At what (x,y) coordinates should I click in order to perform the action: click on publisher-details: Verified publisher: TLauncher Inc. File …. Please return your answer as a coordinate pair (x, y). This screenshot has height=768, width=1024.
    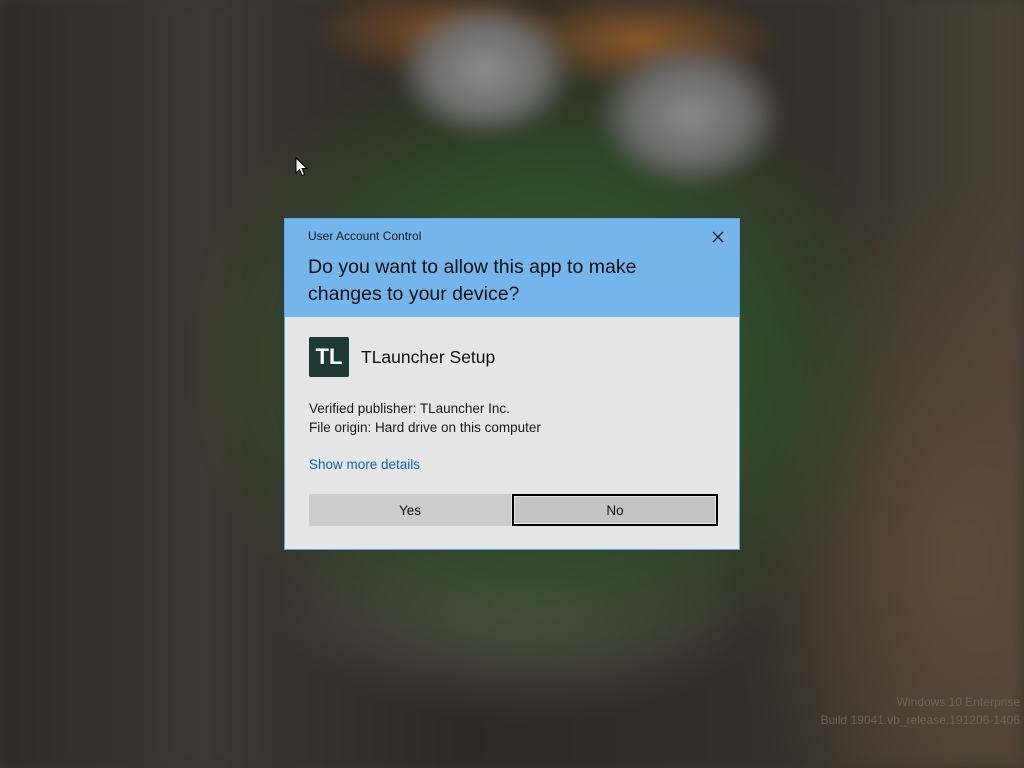
    Looking at the image, I should click on (425, 418).